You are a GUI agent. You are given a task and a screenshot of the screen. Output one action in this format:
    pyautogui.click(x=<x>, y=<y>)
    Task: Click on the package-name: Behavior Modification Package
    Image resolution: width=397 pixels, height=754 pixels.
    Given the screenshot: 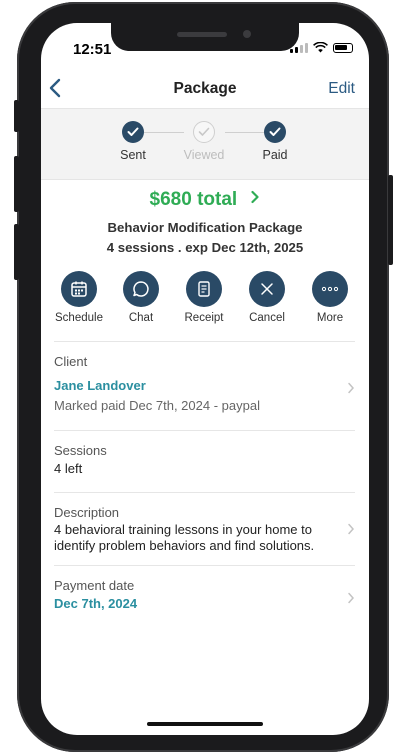 What is the action you would take?
    pyautogui.click(x=205, y=227)
    